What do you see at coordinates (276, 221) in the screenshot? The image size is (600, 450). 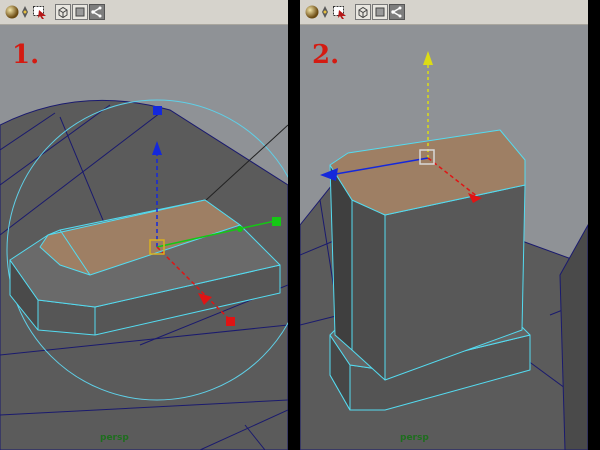 I see `axis-y-handle` at bounding box center [276, 221].